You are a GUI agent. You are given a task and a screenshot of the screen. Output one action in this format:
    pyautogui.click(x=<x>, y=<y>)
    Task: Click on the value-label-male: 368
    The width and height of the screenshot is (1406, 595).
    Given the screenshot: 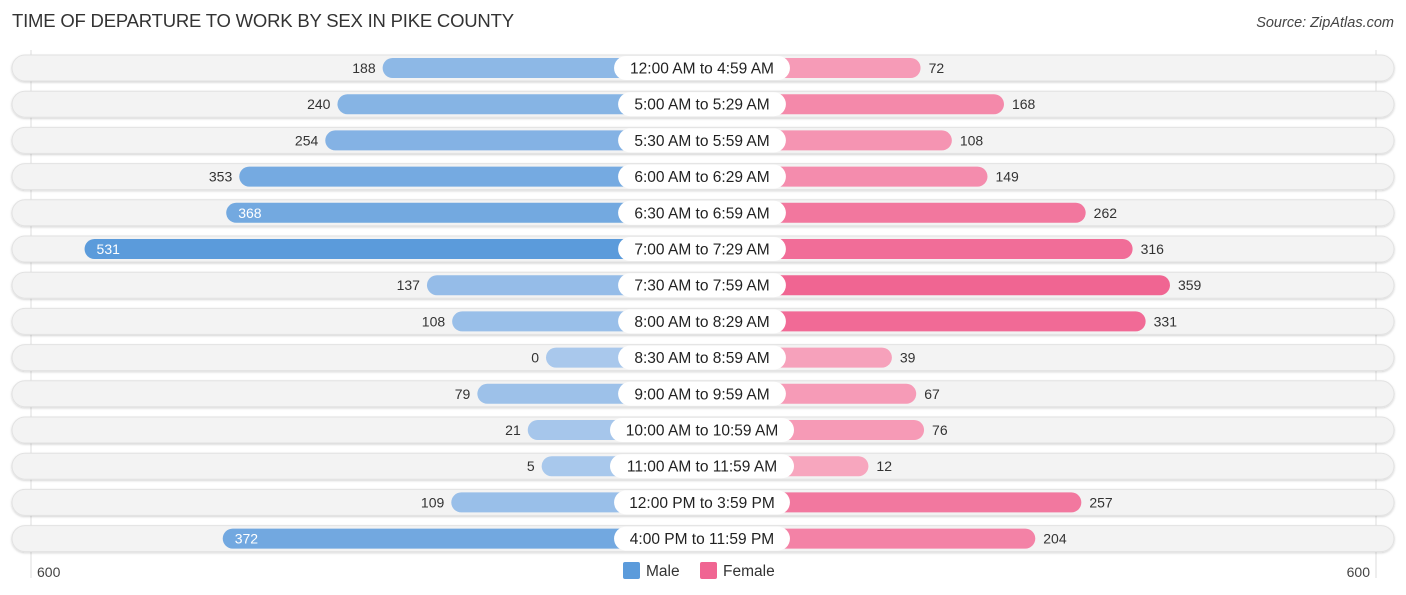 What is the action you would take?
    pyautogui.click(x=250, y=213)
    